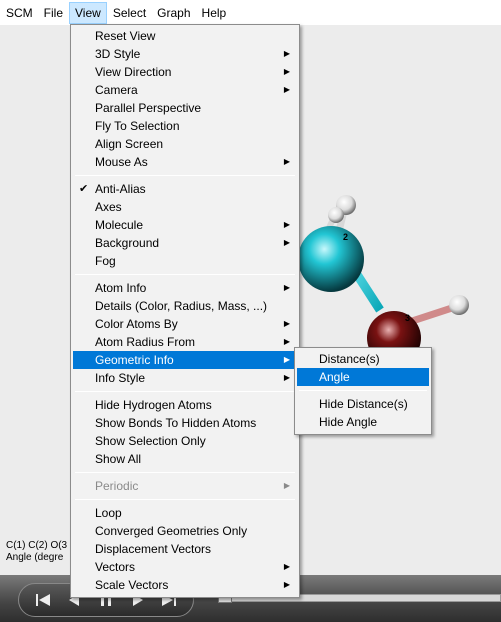  I want to click on menu-item-label: Molecule, so click(119, 225).